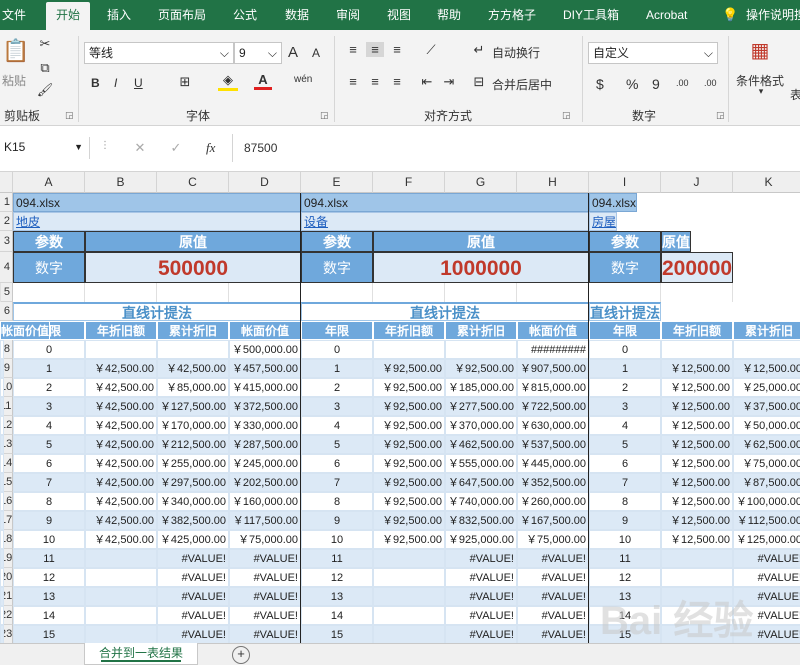 The image size is (800, 665). What do you see at coordinates (337, 349) in the screenshot?
I see `year-cell: 0` at bounding box center [337, 349].